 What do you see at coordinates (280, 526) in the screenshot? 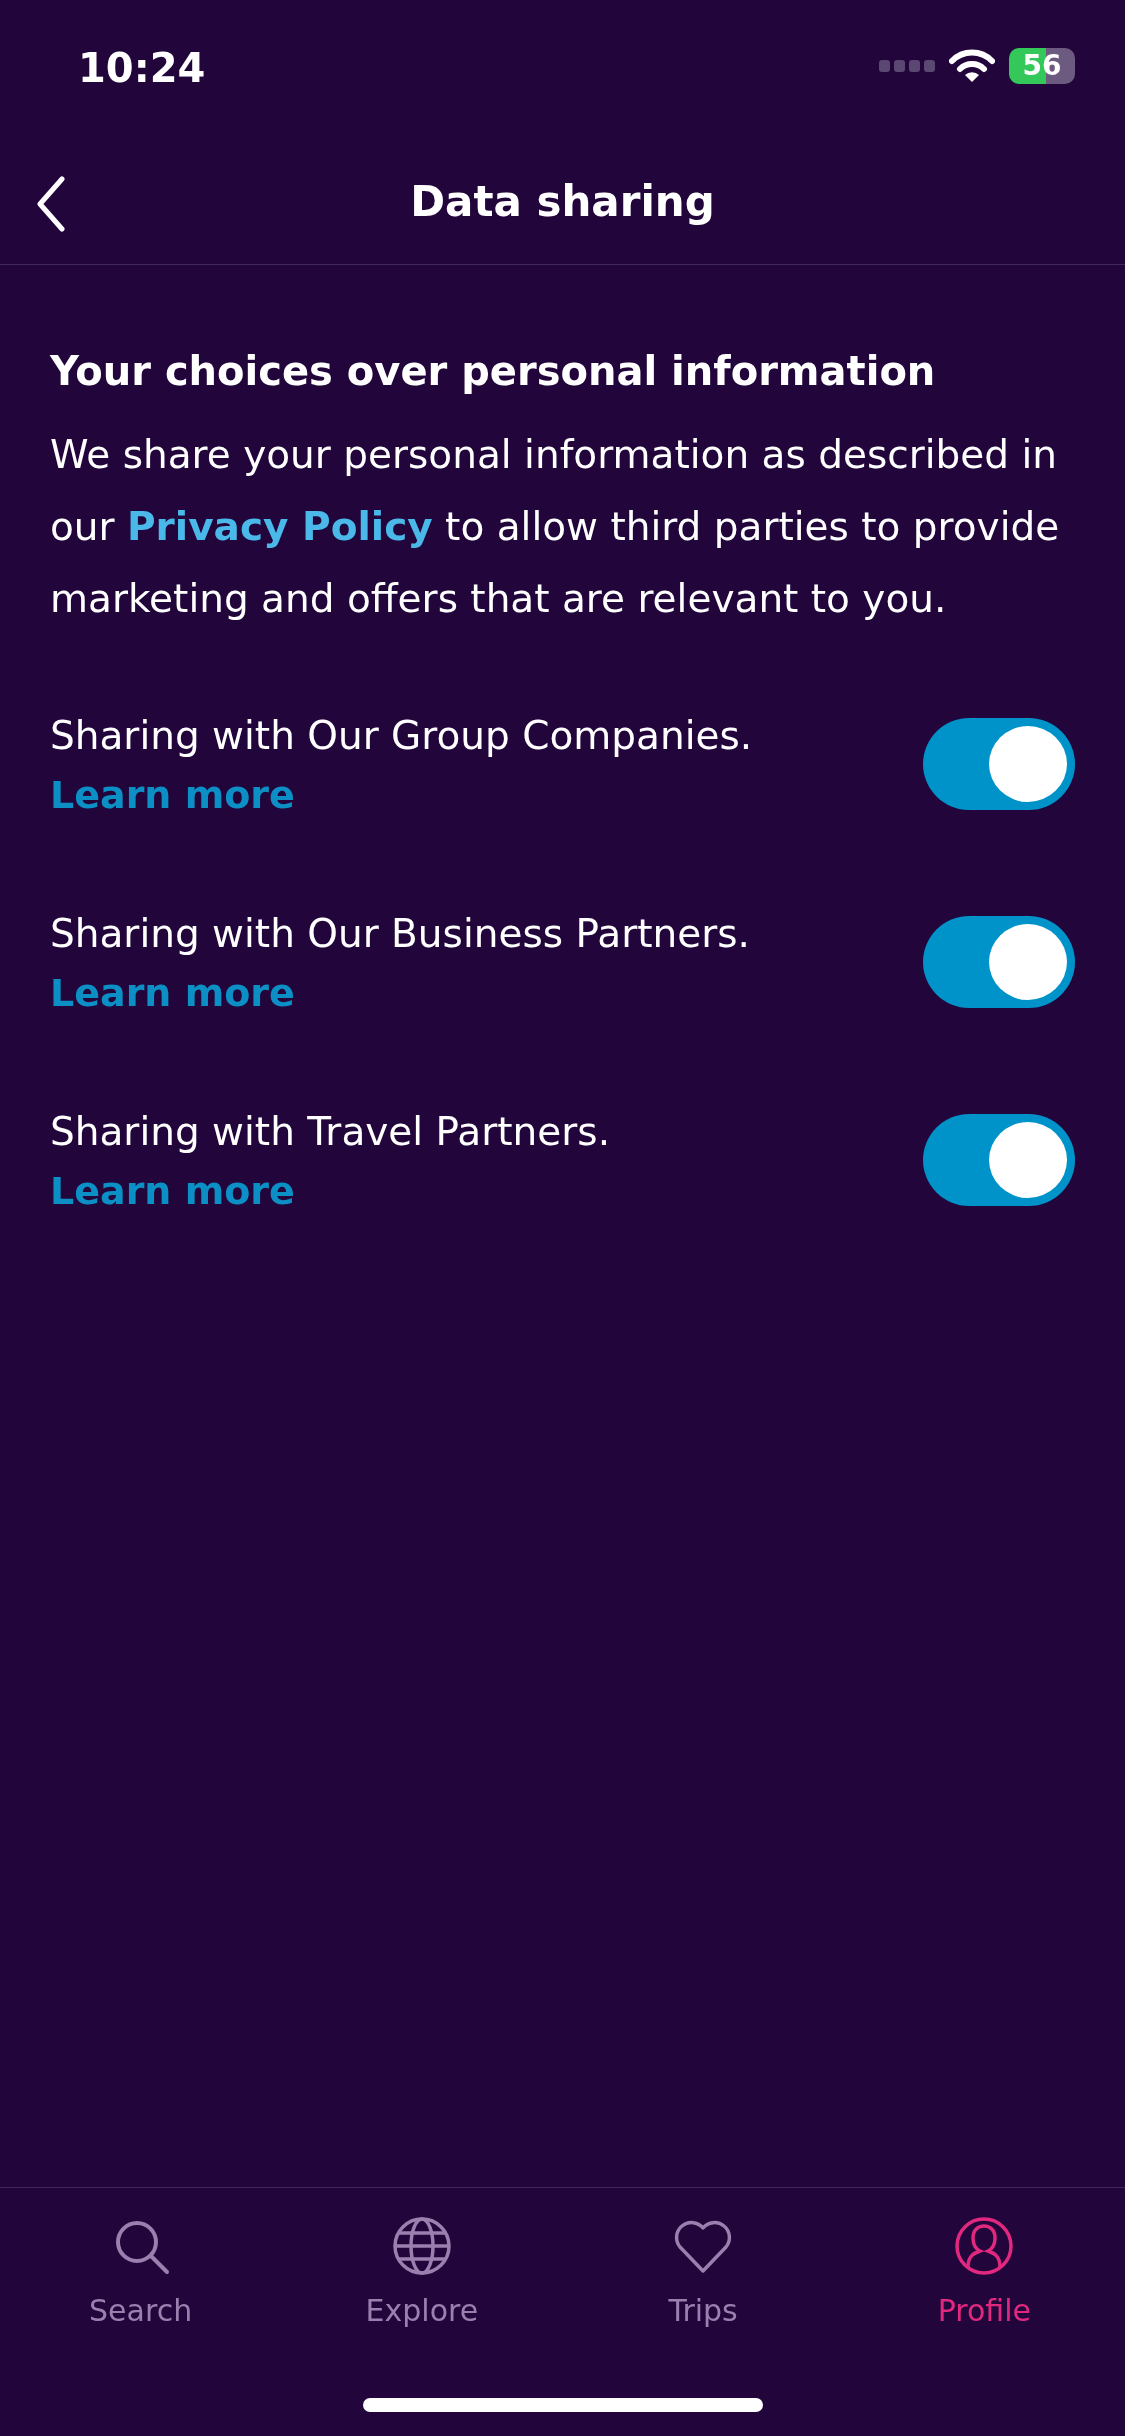
I see `privacy-policy-link: Privacy Policy` at bounding box center [280, 526].